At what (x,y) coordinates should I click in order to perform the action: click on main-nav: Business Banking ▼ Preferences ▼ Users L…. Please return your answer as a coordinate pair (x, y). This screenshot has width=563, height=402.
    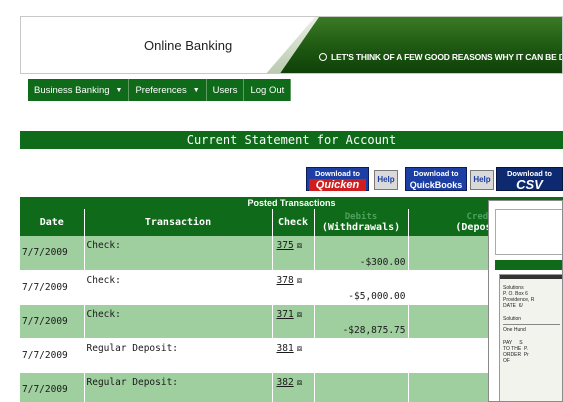
    Looking at the image, I should click on (160, 90).